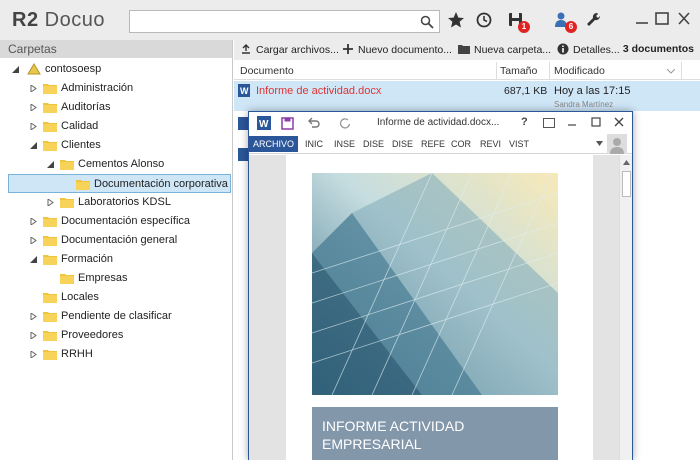  Describe the element at coordinates (313, 123) in the screenshot. I see `undo-icon` at that location.